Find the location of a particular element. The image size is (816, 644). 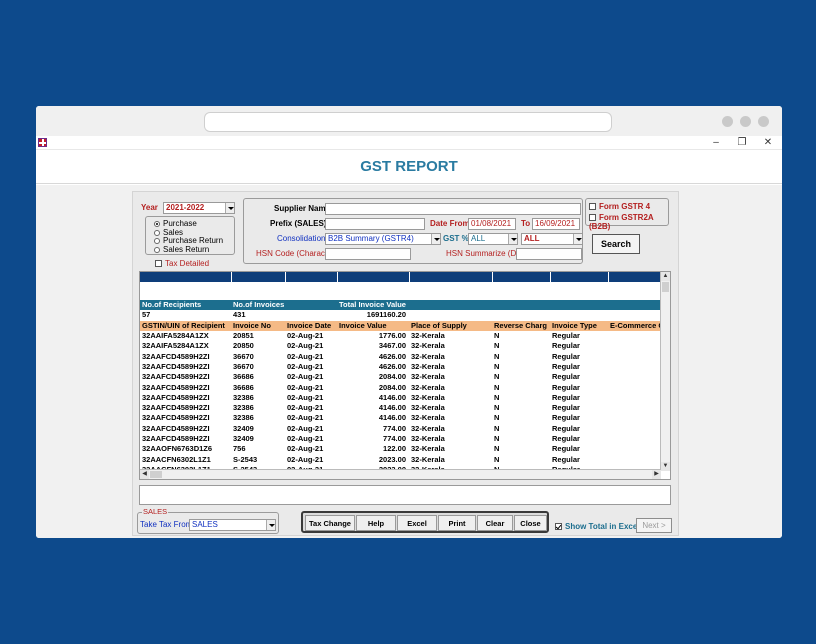

maximize-button: ❐ is located at coordinates (742, 143).